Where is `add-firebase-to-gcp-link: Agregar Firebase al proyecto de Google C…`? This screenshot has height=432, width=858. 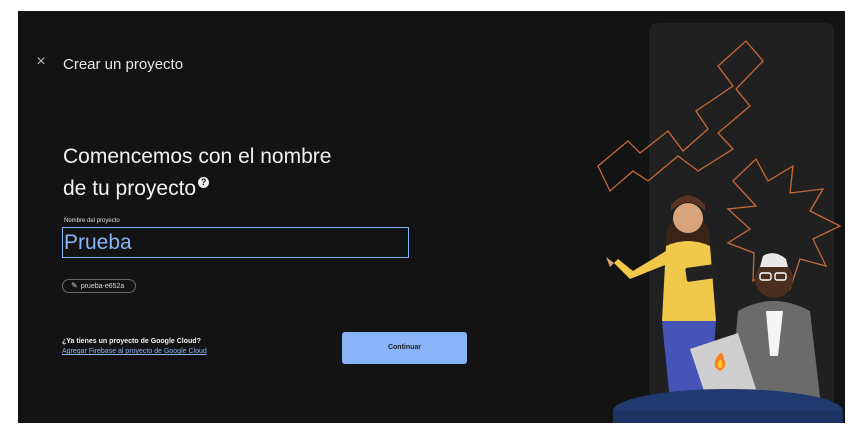
add-firebase-to-gcp-link: Agregar Firebase al proyecto de Google C… is located at coordinates (134, 351).